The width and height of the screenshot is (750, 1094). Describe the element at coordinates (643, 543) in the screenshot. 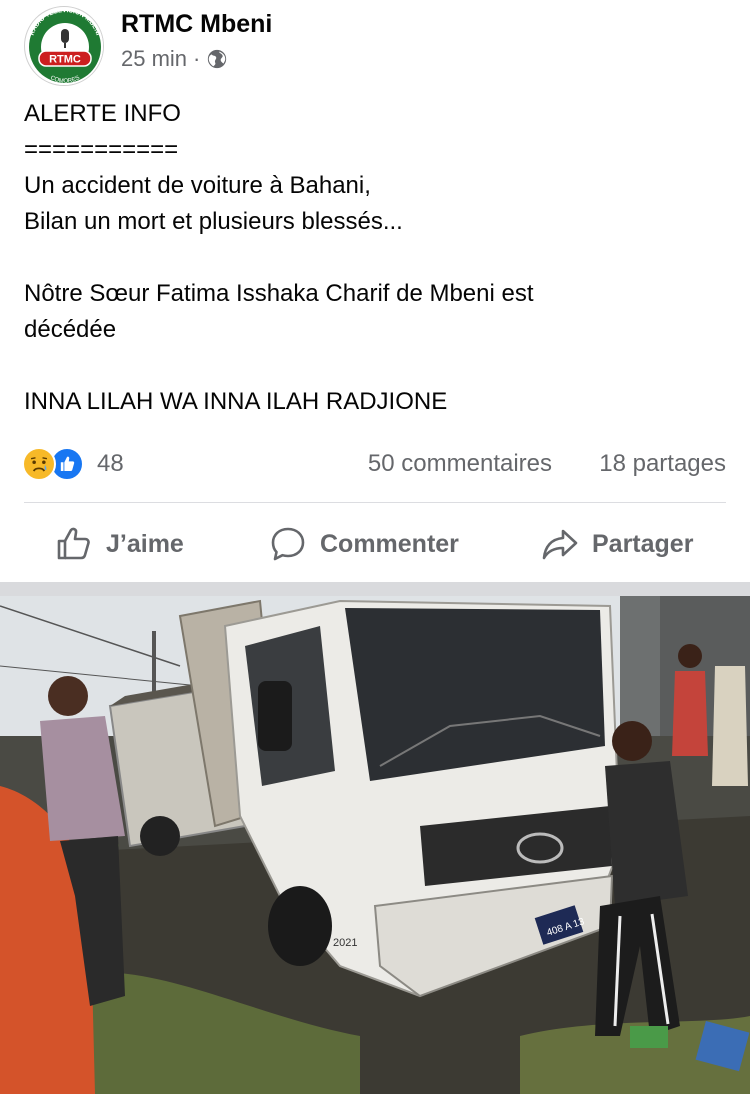

I see `share-button-label: Partager` at that location.